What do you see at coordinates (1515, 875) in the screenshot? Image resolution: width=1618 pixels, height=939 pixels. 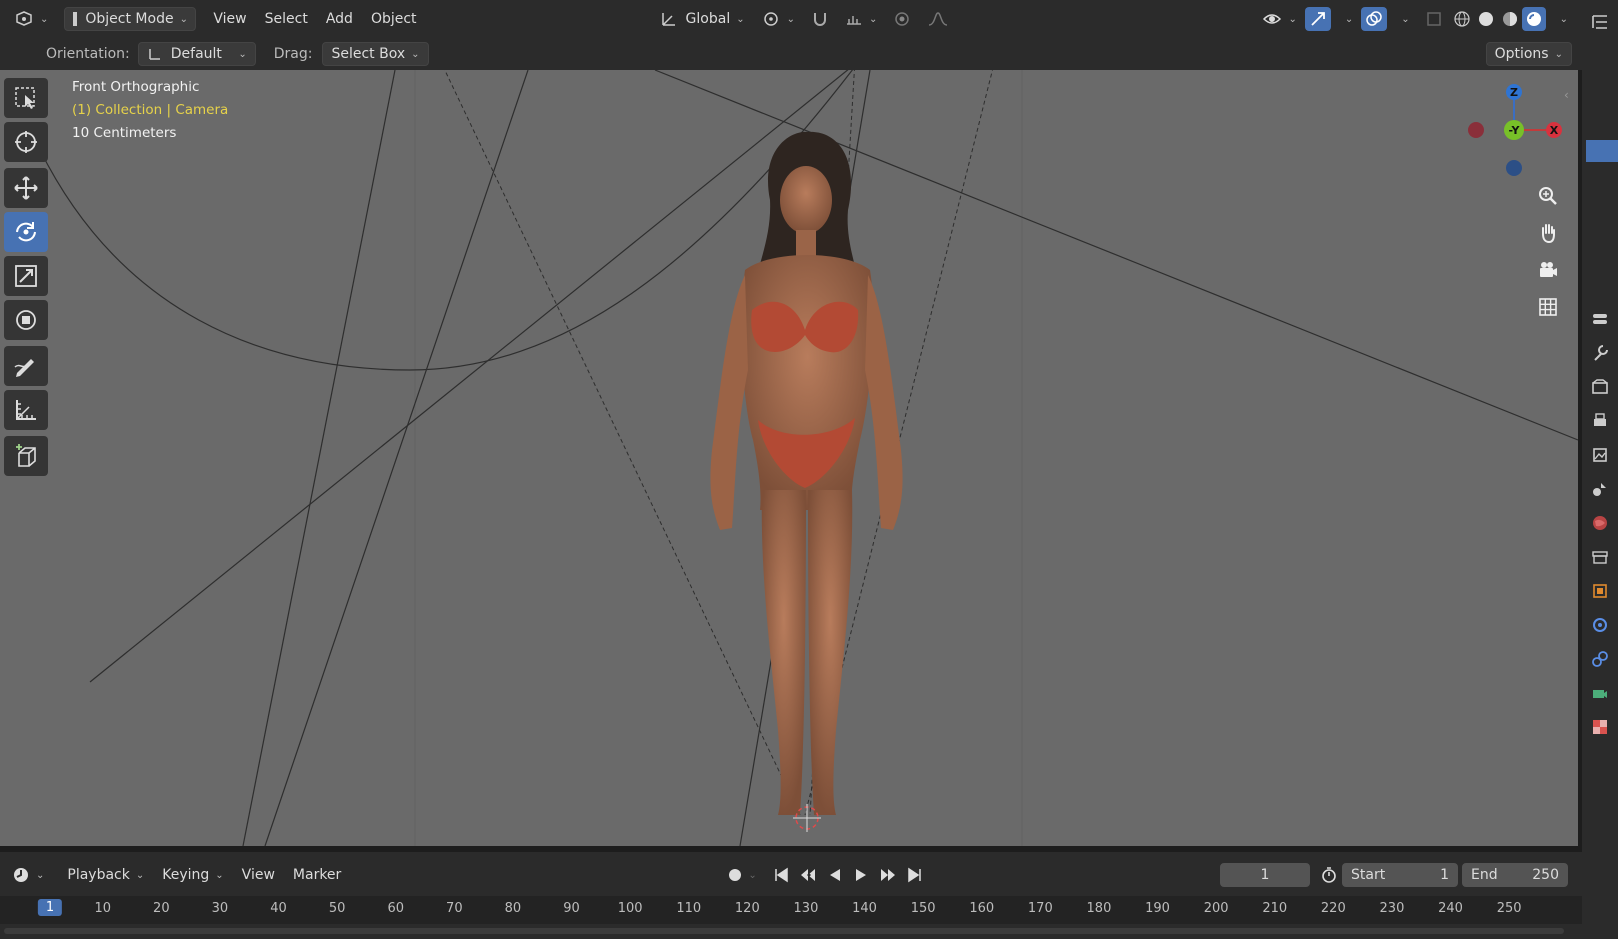 I see `end-frame-field: End 250` at bounding box center [1515, 875].